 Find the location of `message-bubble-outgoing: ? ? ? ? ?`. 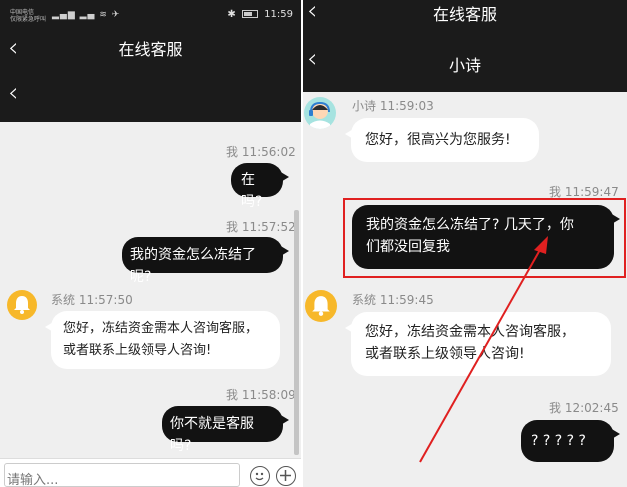

message-bubble-outgoing: ? ? ? ? ? is located at coordinates (570, 441).